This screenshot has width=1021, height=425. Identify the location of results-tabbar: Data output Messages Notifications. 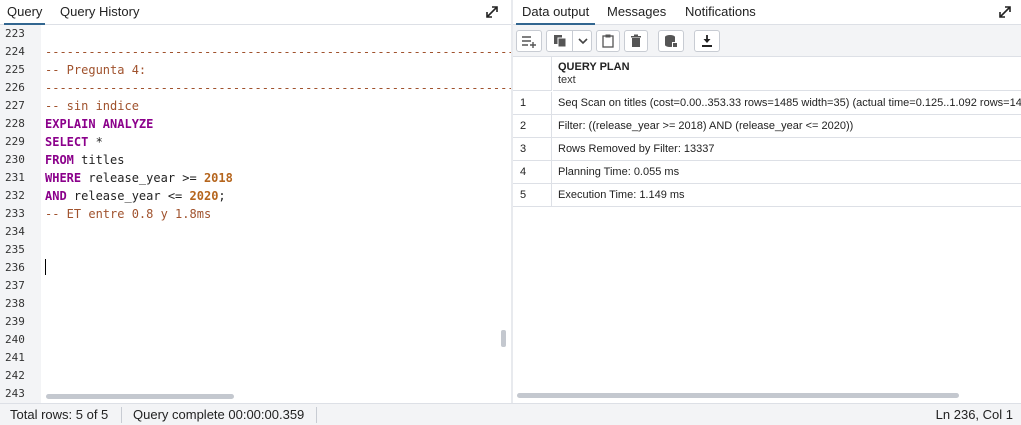
(767, 12).